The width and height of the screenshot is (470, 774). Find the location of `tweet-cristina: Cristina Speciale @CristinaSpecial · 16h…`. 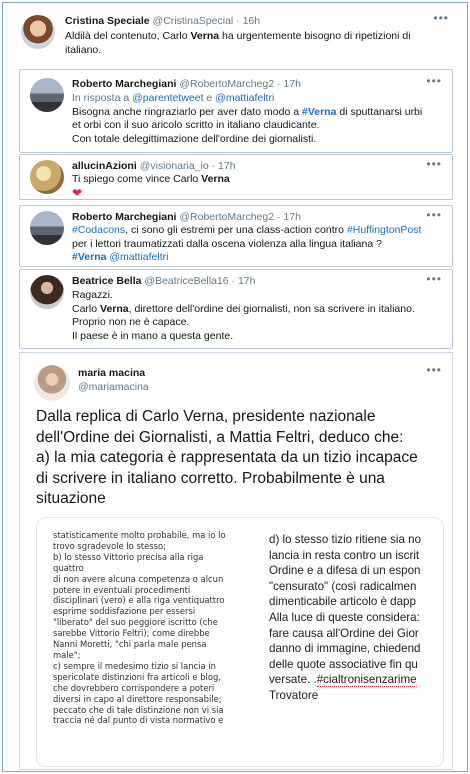

tweet-cristina: Cristina Speciale @CristinaSpecial · 16h… is located at coordinates (236, 33).